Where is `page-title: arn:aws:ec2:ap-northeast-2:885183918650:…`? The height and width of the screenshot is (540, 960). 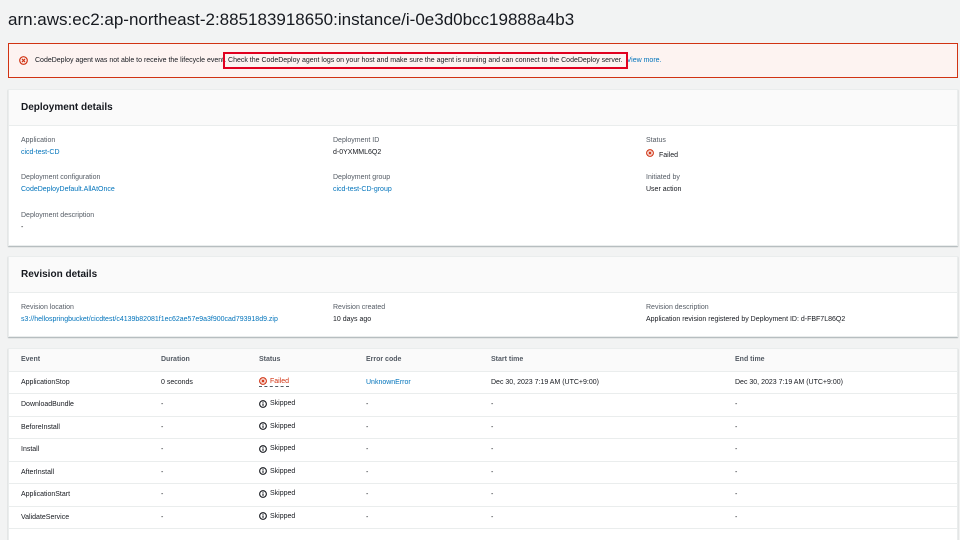
page-title: arn:aws:ec2:ap-northeast-2:885183918650:… is located at coordinates (291, 19).